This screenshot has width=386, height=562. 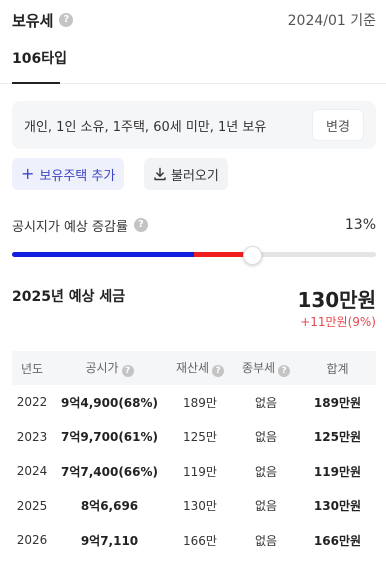 I want to click on cell-price: 8억6,696, so click(x=109, y=506).